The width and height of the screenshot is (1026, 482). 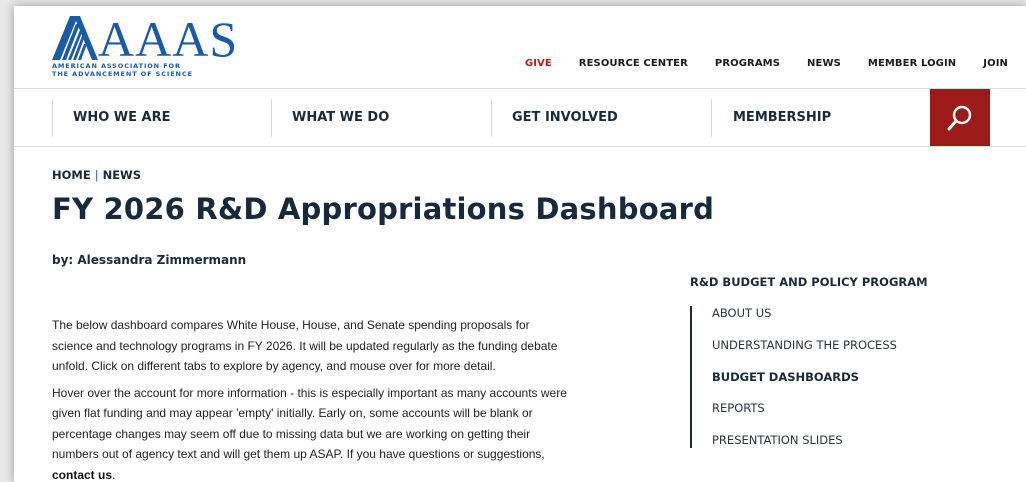 What do you see at coordinates (71, 175) in the screenshot?
I see `breadcrumb-home: HOME` at bounding box center [71, 175].